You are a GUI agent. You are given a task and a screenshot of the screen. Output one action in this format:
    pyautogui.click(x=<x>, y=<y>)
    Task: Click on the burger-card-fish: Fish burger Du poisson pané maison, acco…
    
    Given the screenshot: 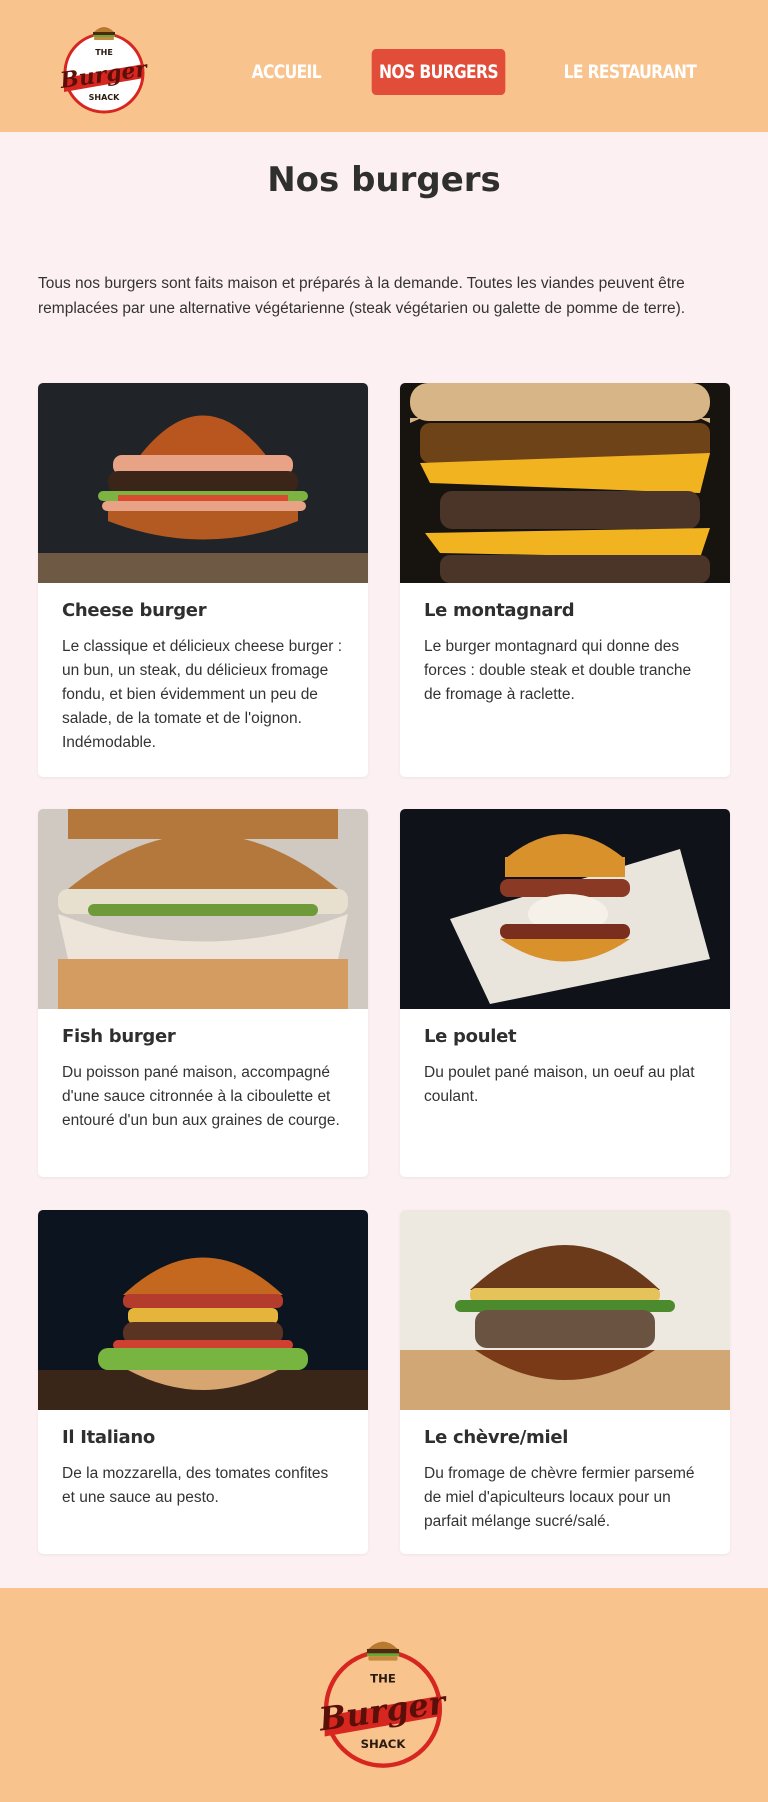 What is the action you would take?
    pyautogui.click(x=203, y=993)
    